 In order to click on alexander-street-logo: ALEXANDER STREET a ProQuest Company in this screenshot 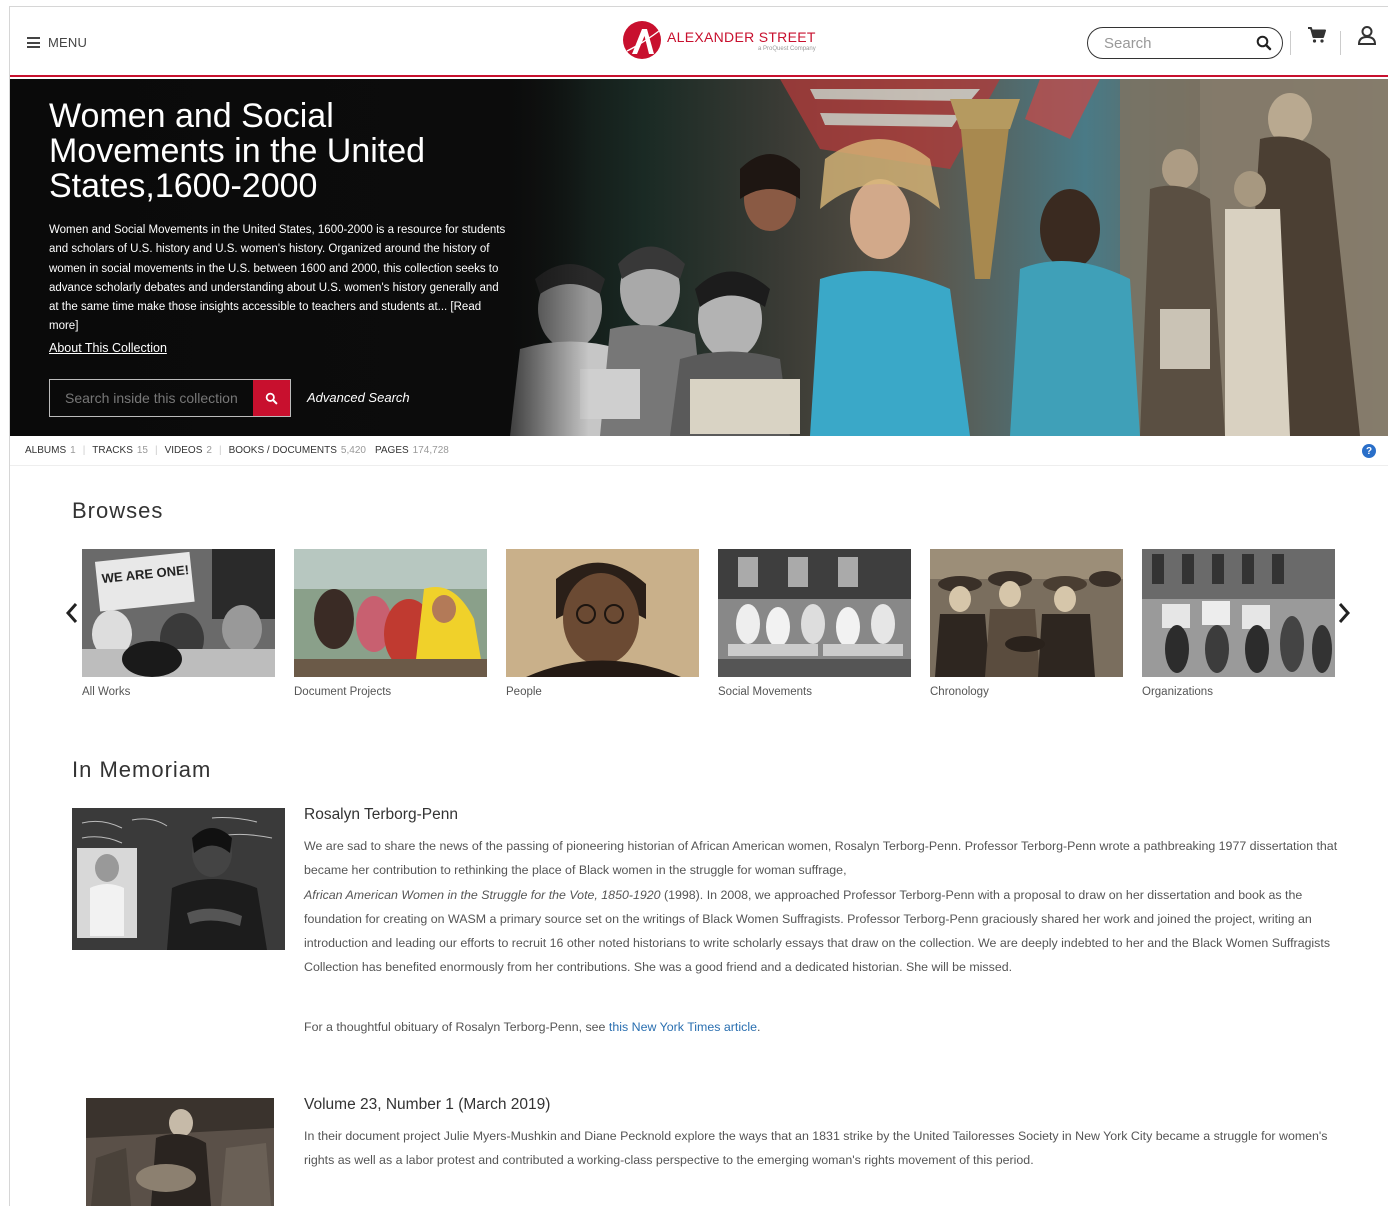, I will do `click(719, 40)`.